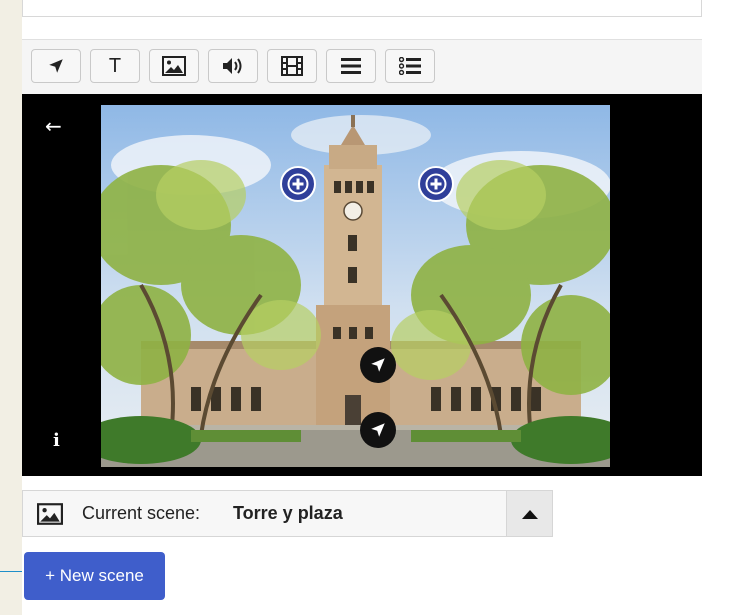  I want to click on add-image-button, so click(174, 66).